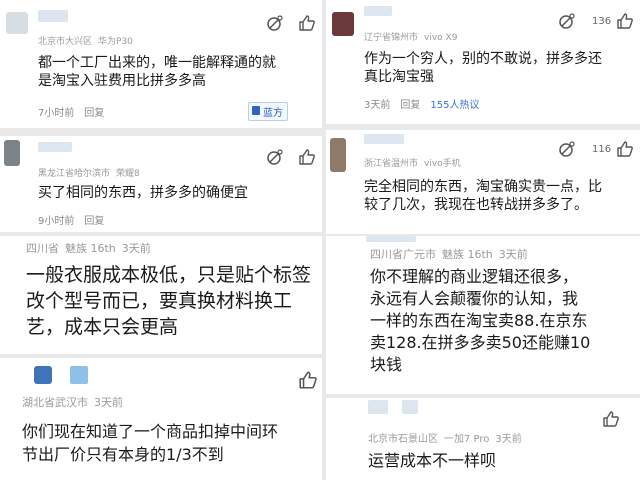 Image resolution: width=640 pixels, height=480 pixels. What do you see at coordinates (483, 68) in the screenshot?
I see `comment-text: 作为一个穷人，别的不敢说，拼多多还 真比淘宝强` at bounding box center [483, 68].